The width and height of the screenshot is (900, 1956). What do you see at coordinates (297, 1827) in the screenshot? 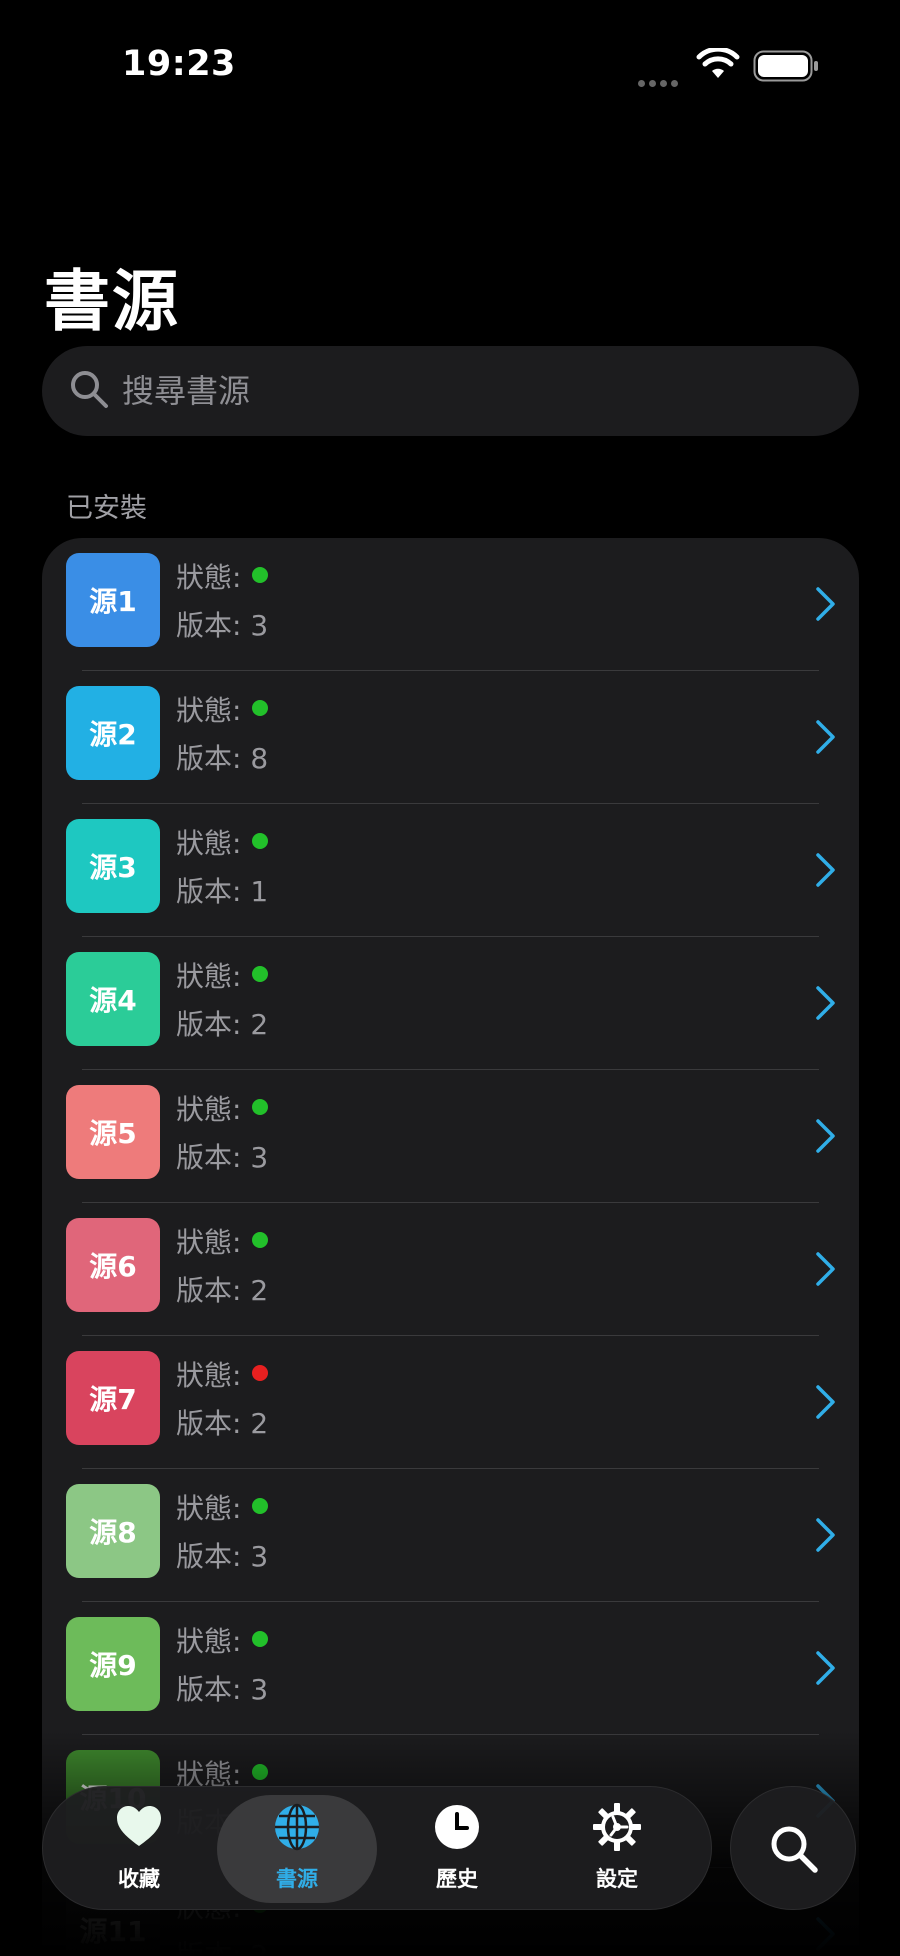
I see `globe-icon` at bounding box center [297, 1827].